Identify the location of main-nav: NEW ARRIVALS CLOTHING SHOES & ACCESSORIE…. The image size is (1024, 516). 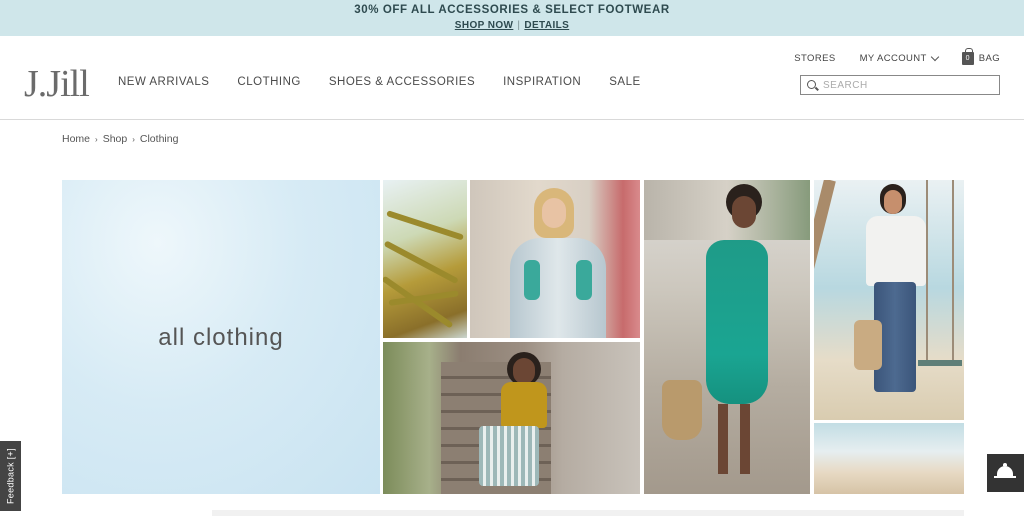
(393, 82).